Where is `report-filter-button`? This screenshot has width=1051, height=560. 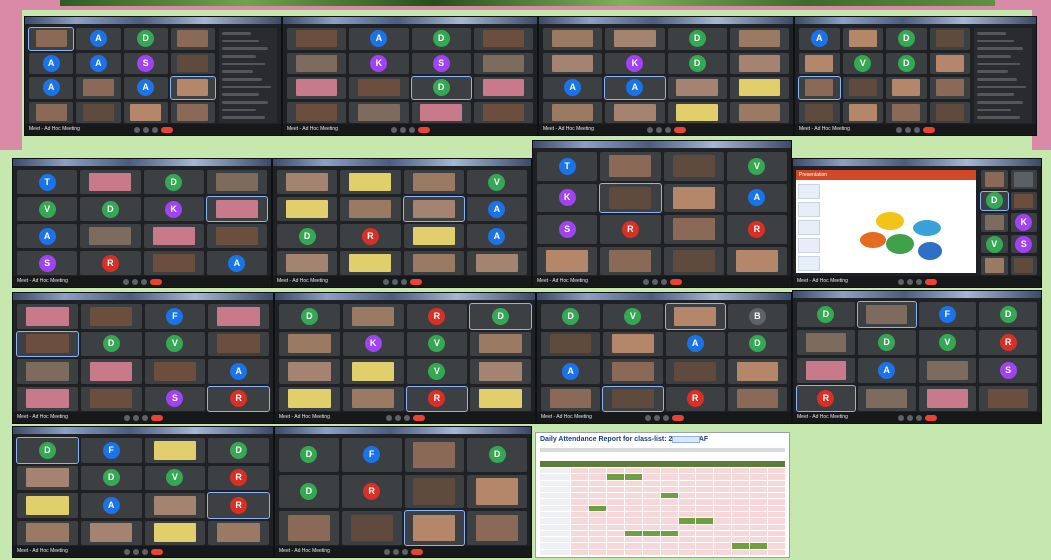 report-filter-button is located at coordinates (686, 439).